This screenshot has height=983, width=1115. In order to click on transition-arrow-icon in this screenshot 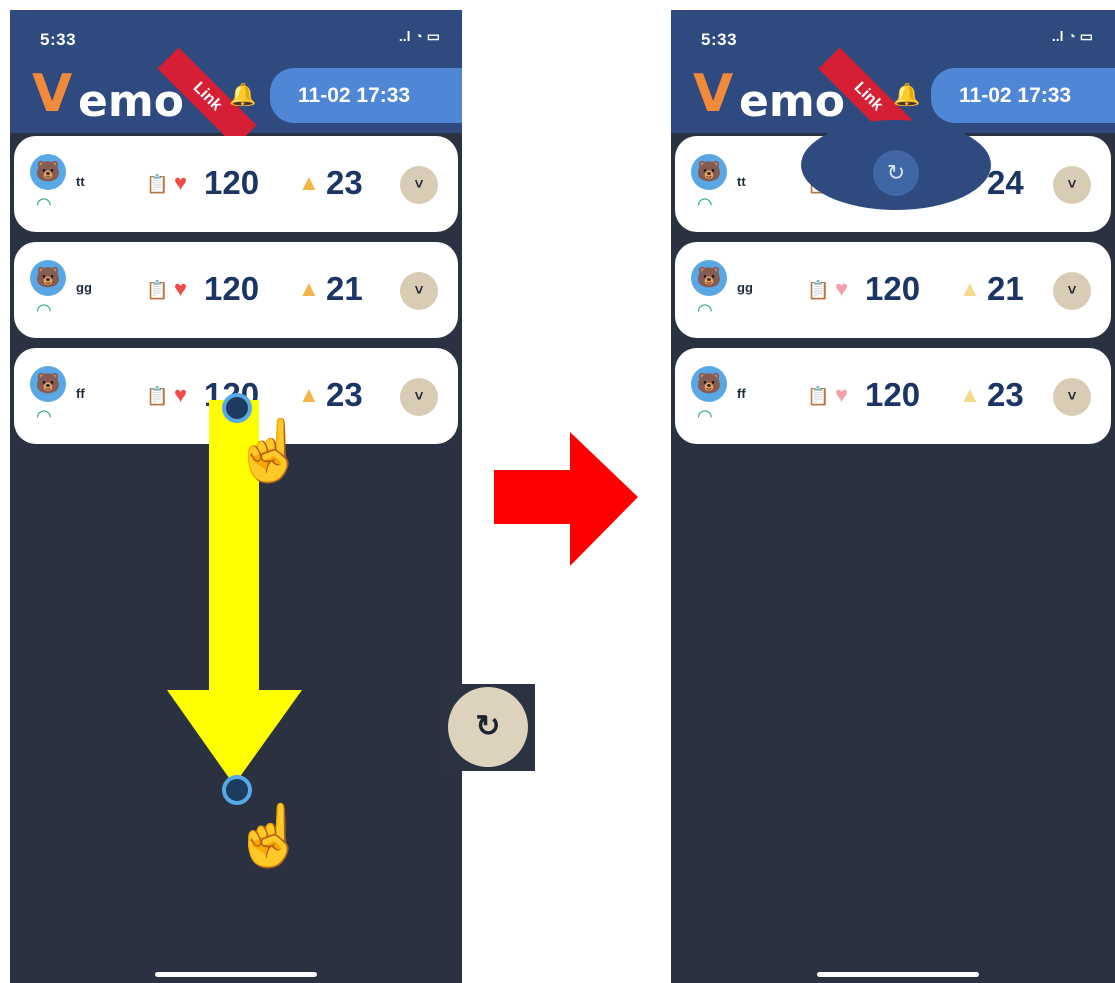, I will do `click(566, 499)`.